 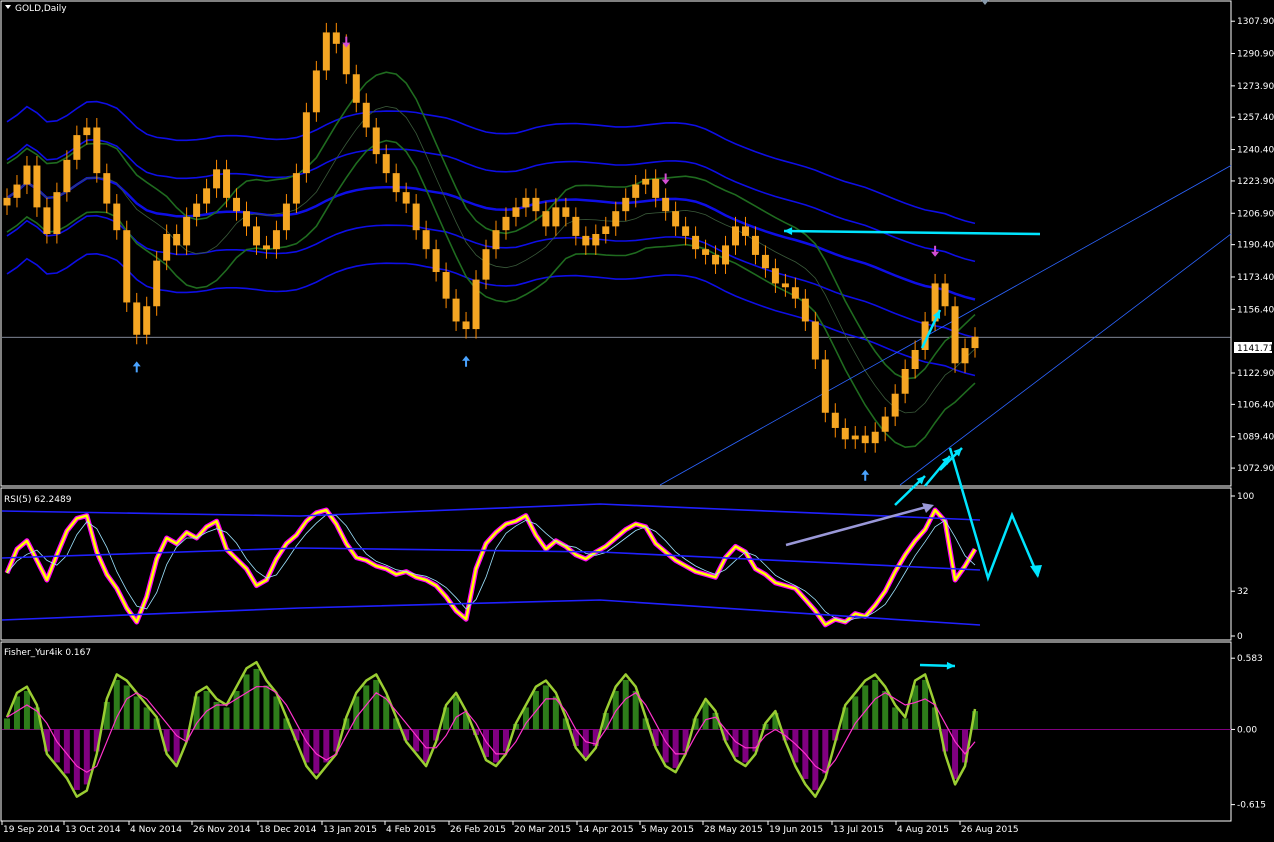 What do you see at coordinates (350, 830) in the screenshot?
I see `time-tick-label: 13 Jan 2015` at bounding box center [350, 830].